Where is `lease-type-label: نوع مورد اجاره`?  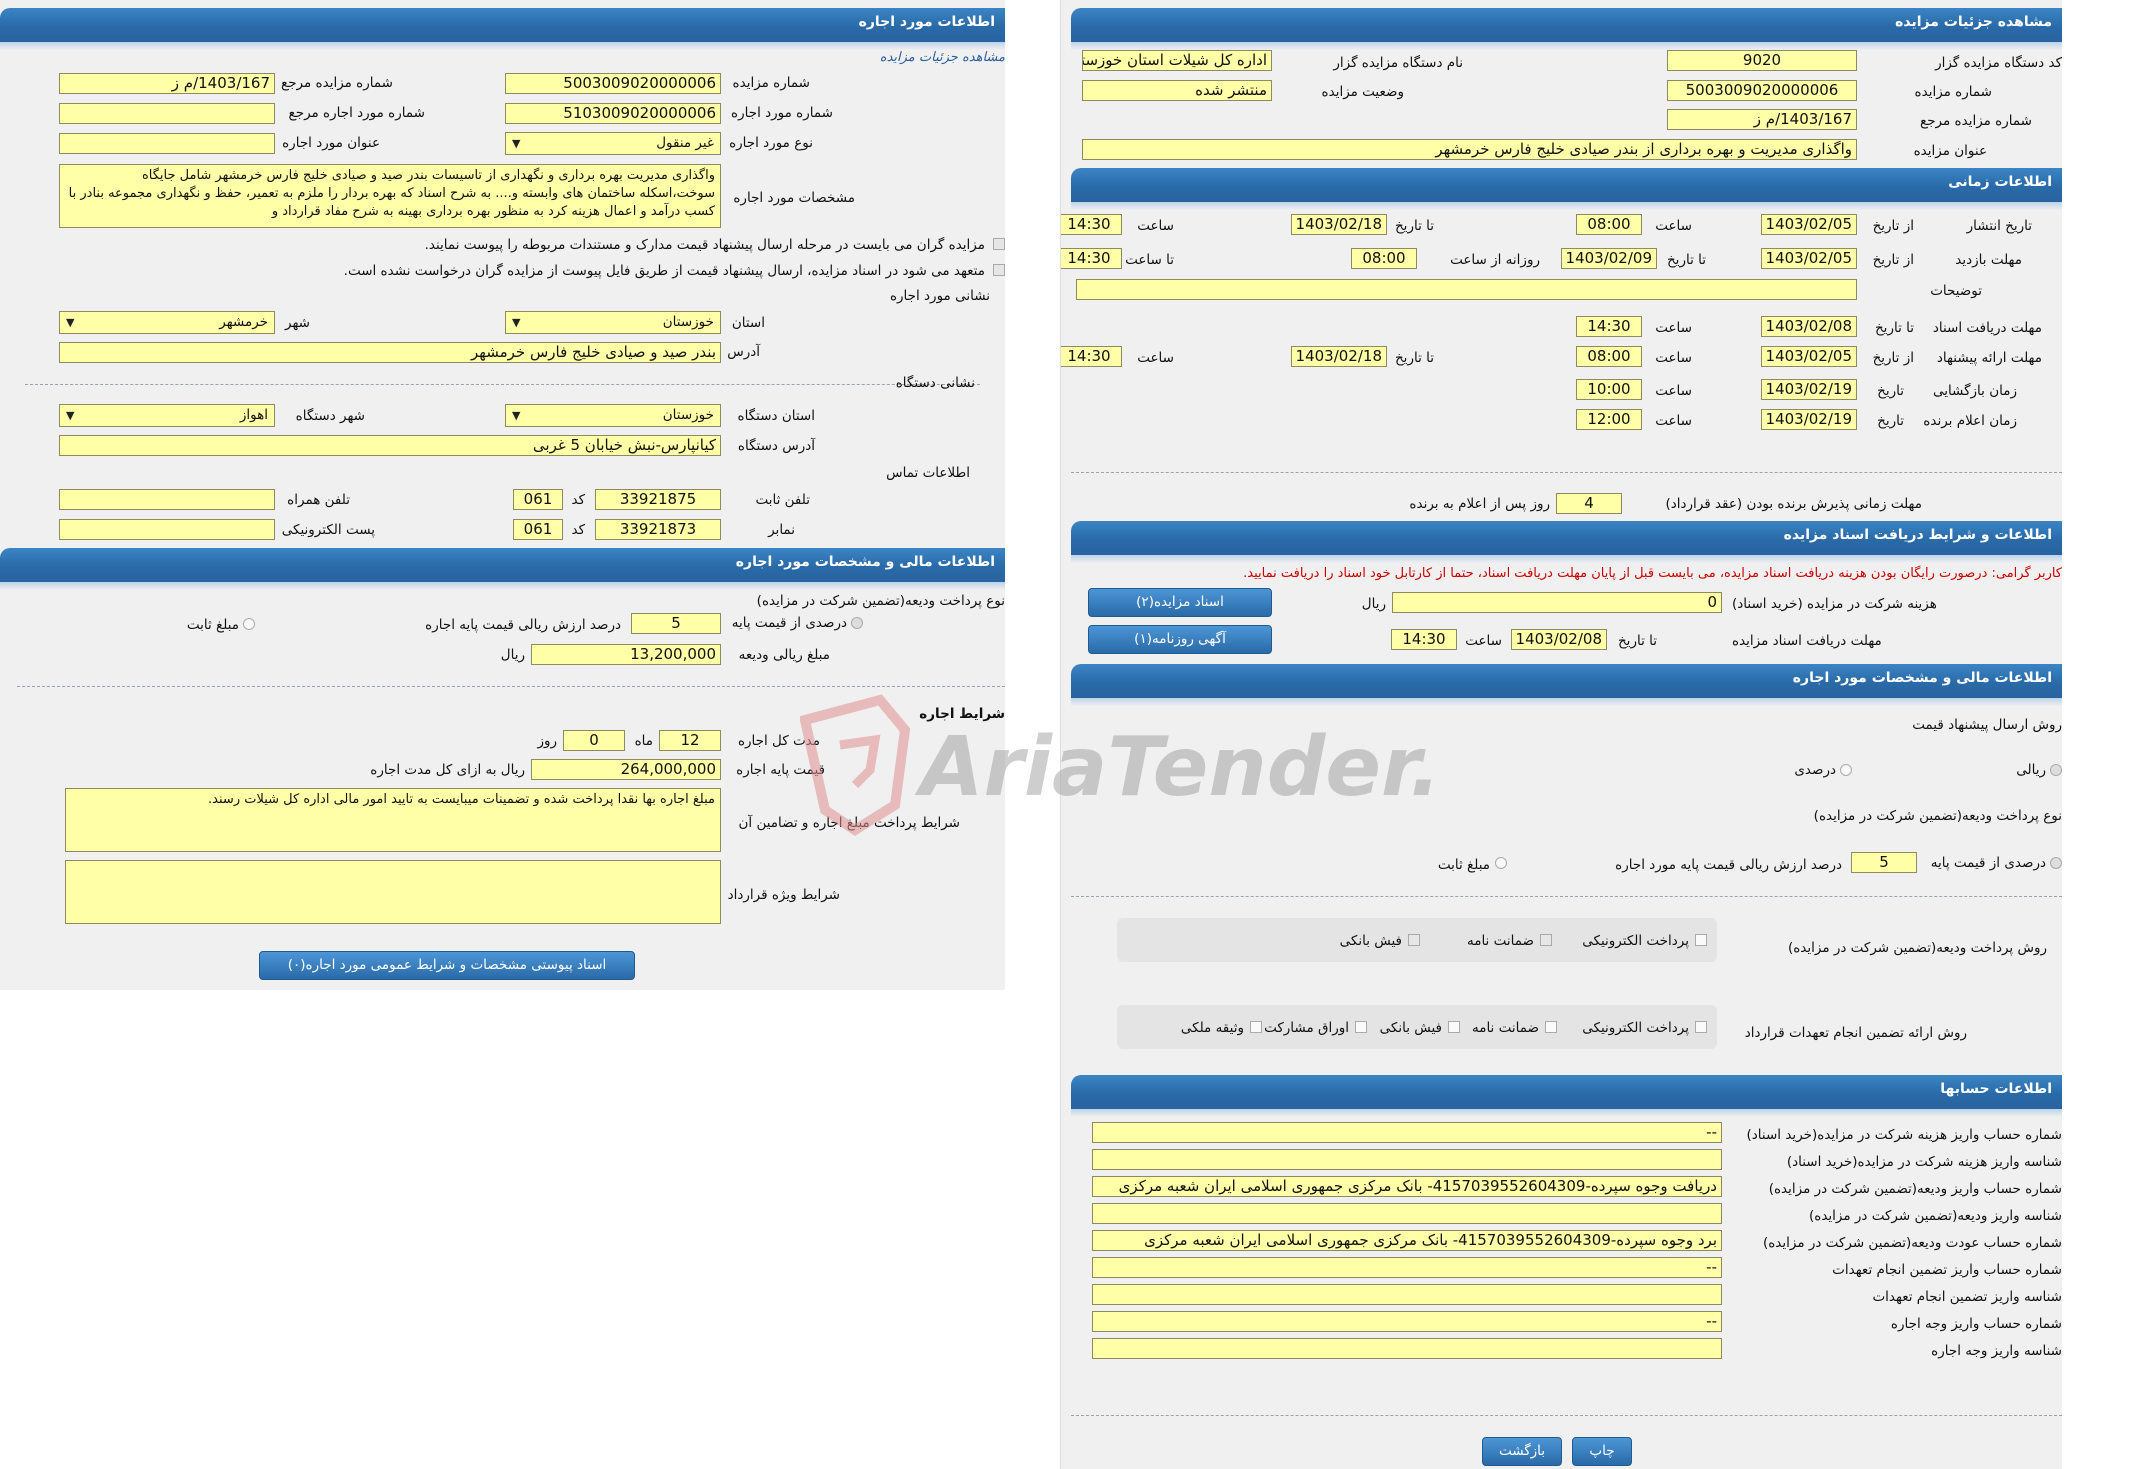 lease-type-label: نوع مورد اجاره is located at coordinates (771, 143).